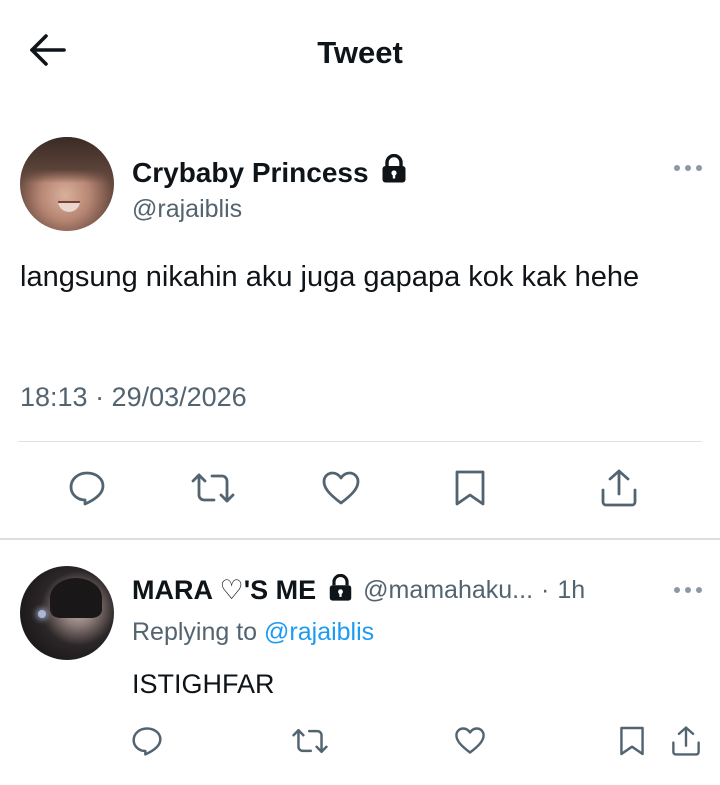  I want to click on author-name-row: Crybaby Princess, so click(269, 172).